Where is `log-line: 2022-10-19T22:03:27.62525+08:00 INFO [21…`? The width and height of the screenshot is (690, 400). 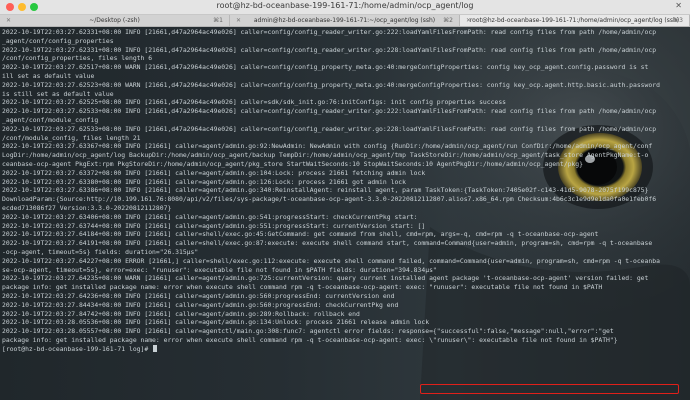 log-line: 2022-10-19T22:03:27.62525+08:00 INFO [21… is located at coordinates (254, 102).